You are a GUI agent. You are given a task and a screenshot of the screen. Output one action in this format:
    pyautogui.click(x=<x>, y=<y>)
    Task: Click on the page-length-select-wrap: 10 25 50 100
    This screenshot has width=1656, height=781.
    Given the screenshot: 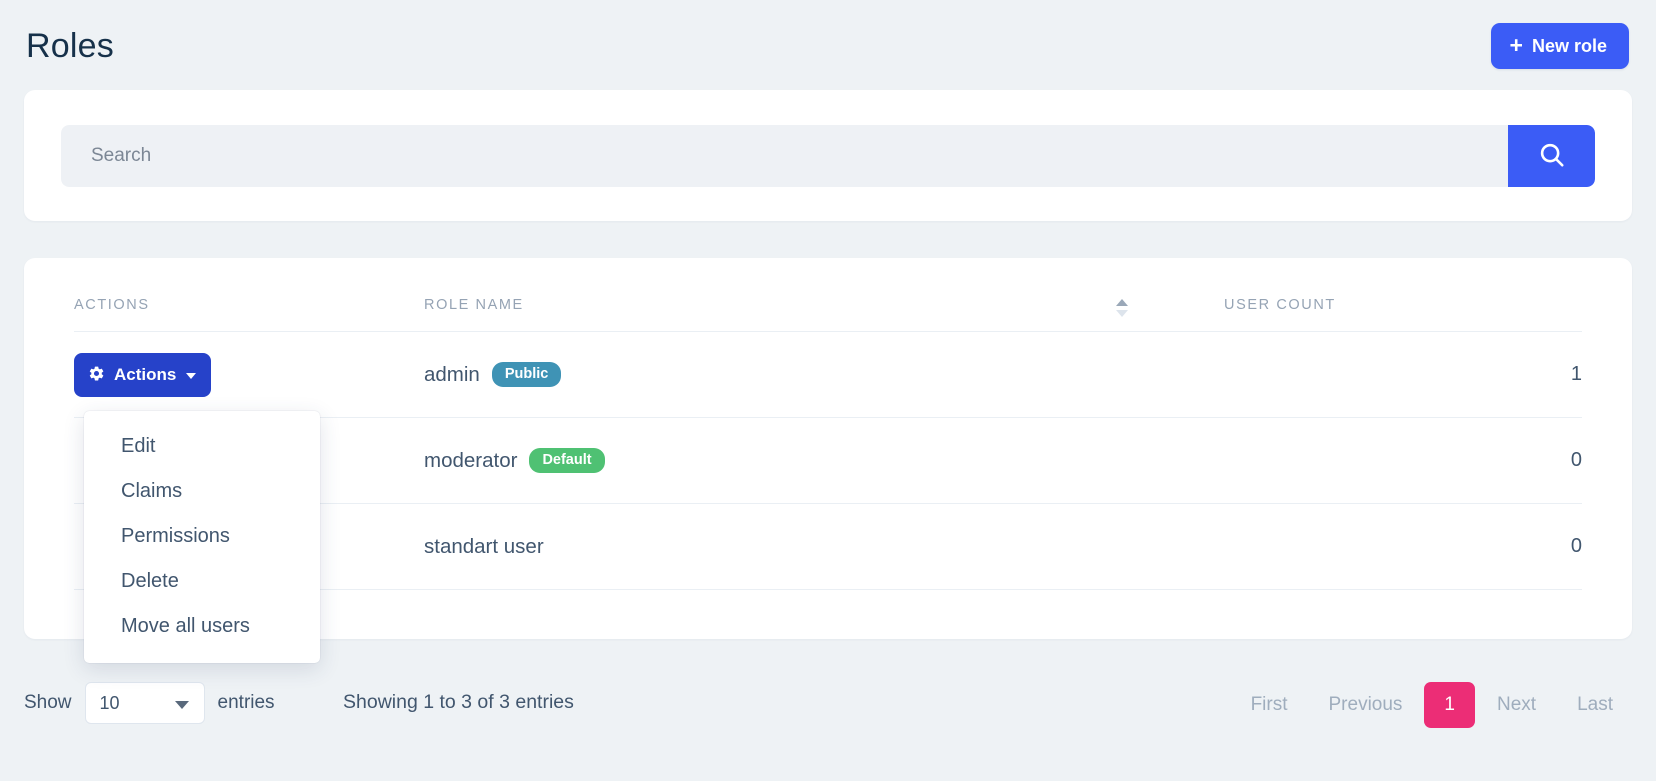 What is the action you would take?
    pyautogui.click(x=144, y=703)
    